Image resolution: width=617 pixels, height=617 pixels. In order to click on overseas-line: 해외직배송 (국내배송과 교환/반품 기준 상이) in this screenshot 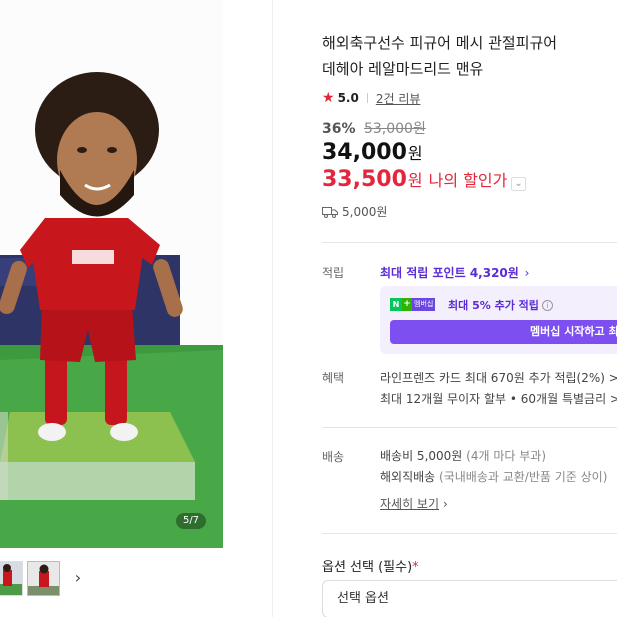, I will do `click(493, 477)`.